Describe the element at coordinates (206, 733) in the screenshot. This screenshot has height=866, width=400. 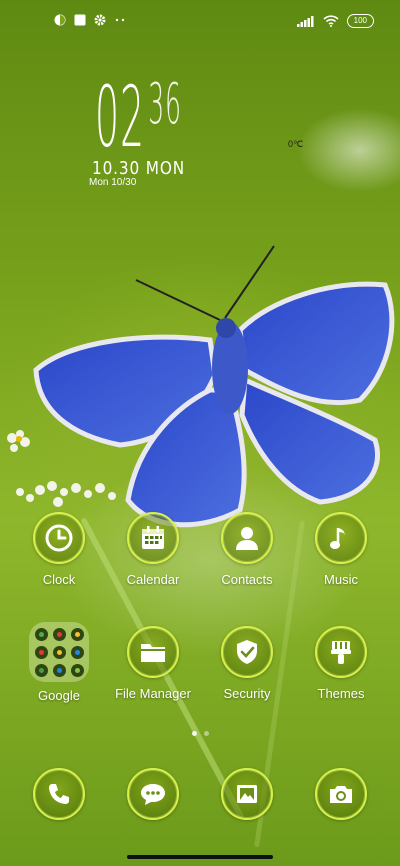
I see `page-dot` at that location.